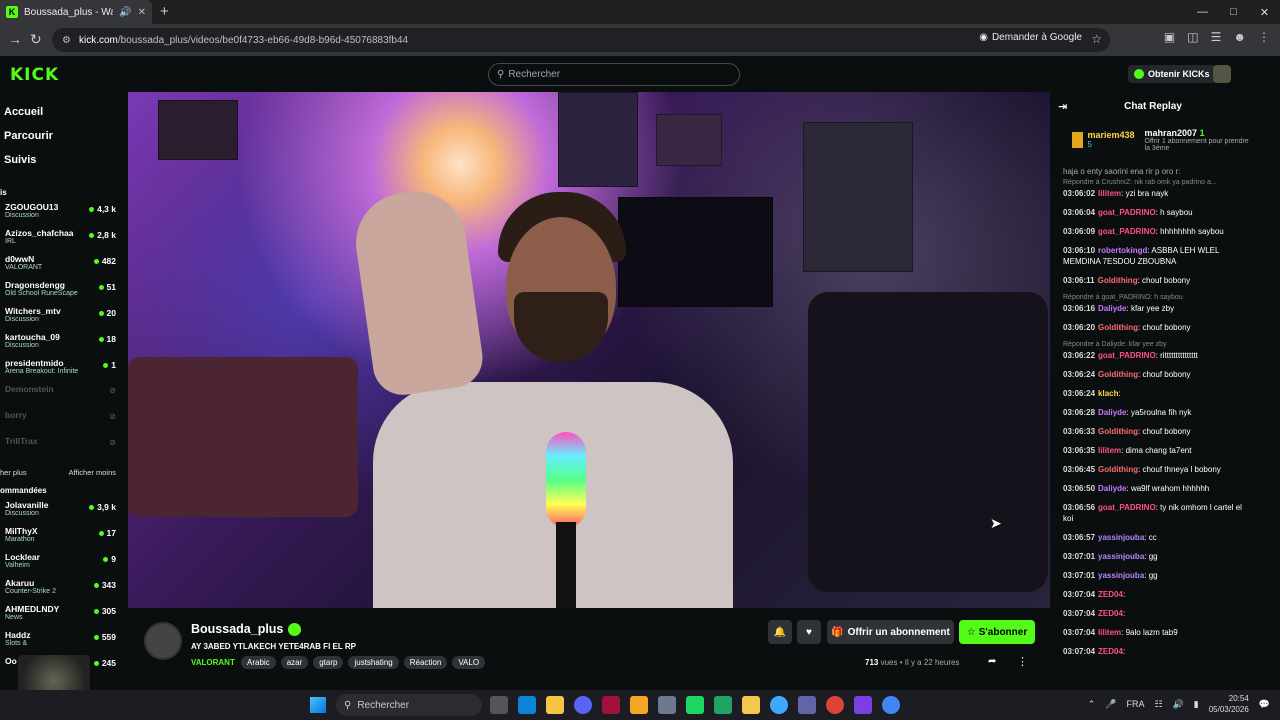 This screenshot has height=720, width=1280. Describe the element at coordinates (555, 705) in the screenshot. I see `file-explorer-icon` at that location.